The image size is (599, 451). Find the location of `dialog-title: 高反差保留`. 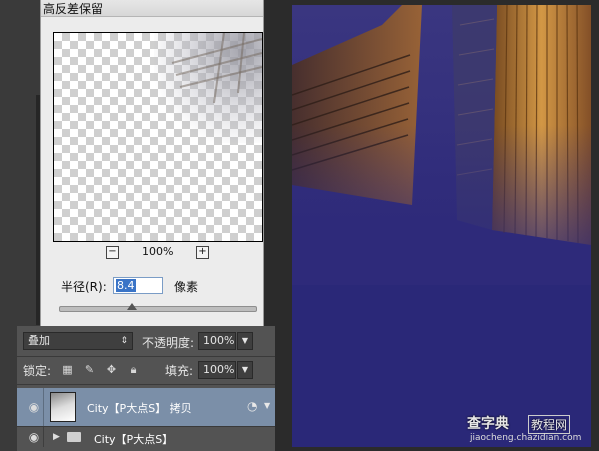

dialog-title: 高反差保留 is located at coordinates (73, 9).